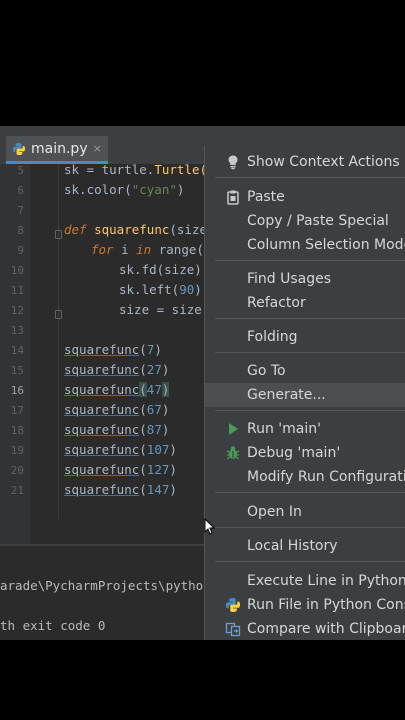 The height and width of the screenshot is (720, 405). I want to click on code-line: def squarefunc(size), so click(139, 229).